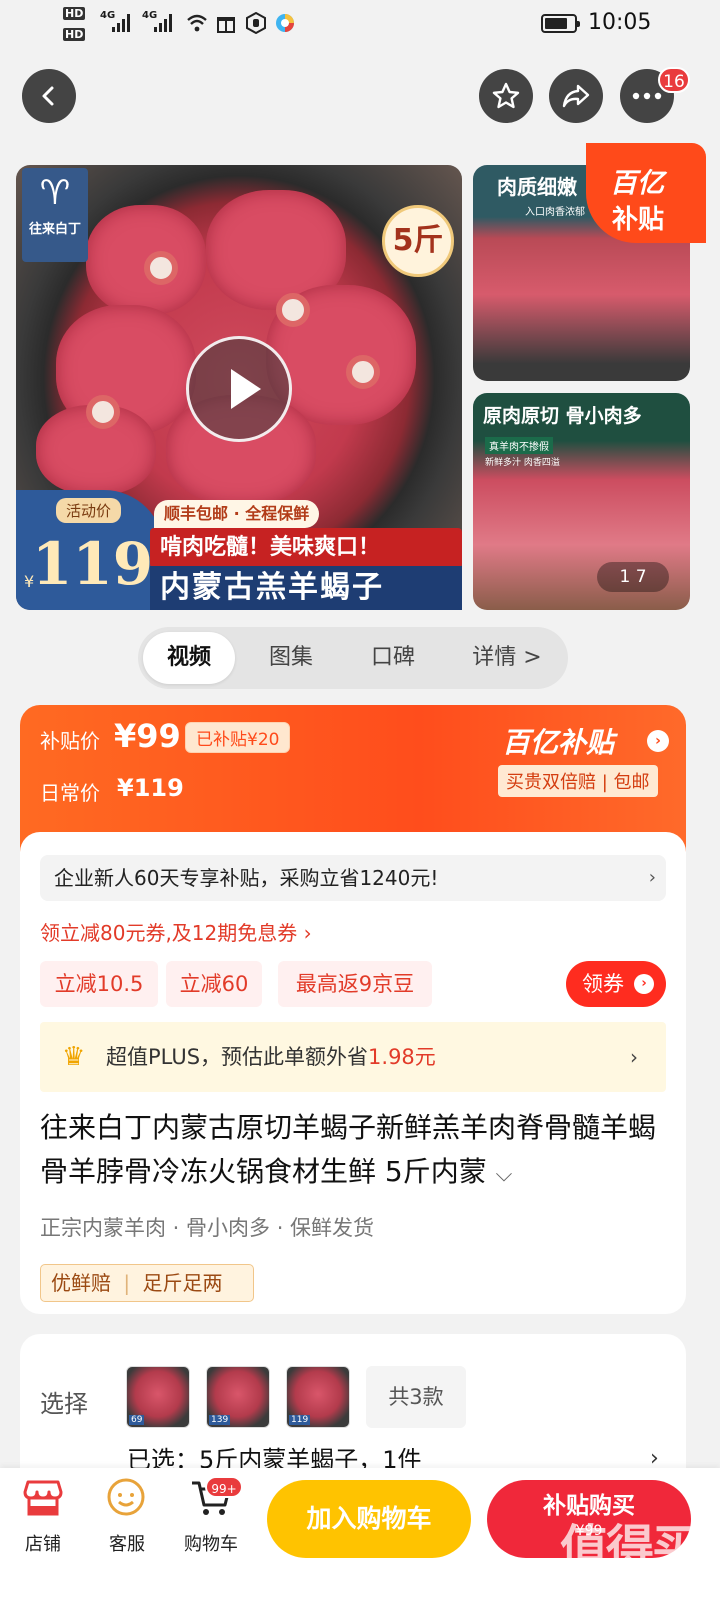 This screenshot has height=1600, width=720. Describe the element at coordinates (348, 1149) in the screenshot. I see `product-title-text: 往来白丁内蒙古原切羊蝎子新鲜羔羊肉脊骨髓羊蝎骨羊脖骨冷冻火锅食材生鲜 5斤内蒙` at that location.